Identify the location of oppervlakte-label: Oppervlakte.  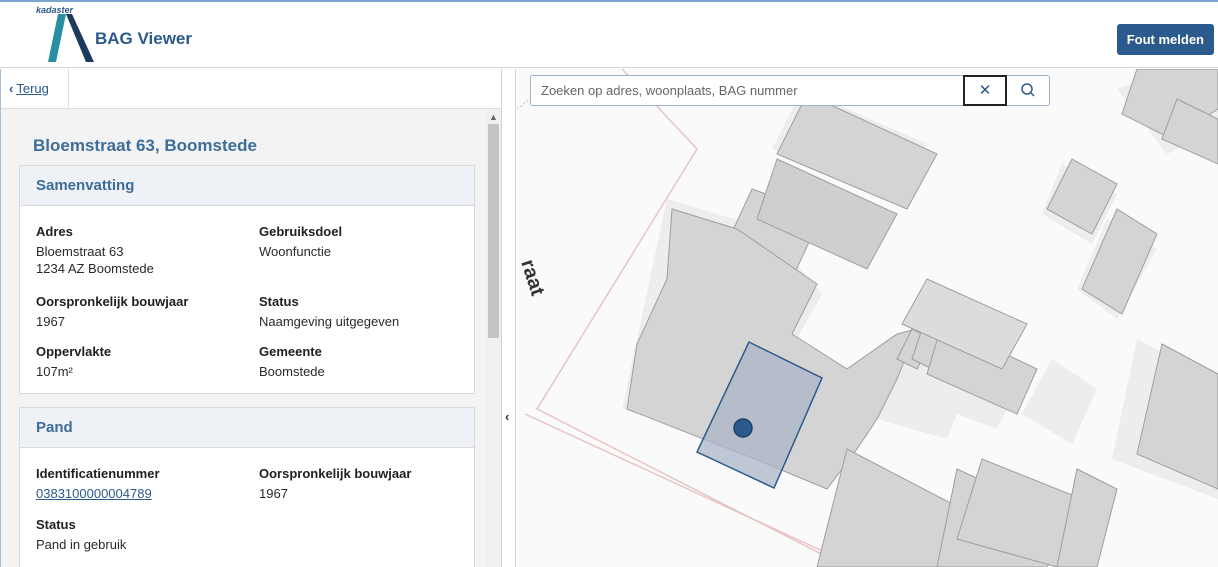
(74, 351).